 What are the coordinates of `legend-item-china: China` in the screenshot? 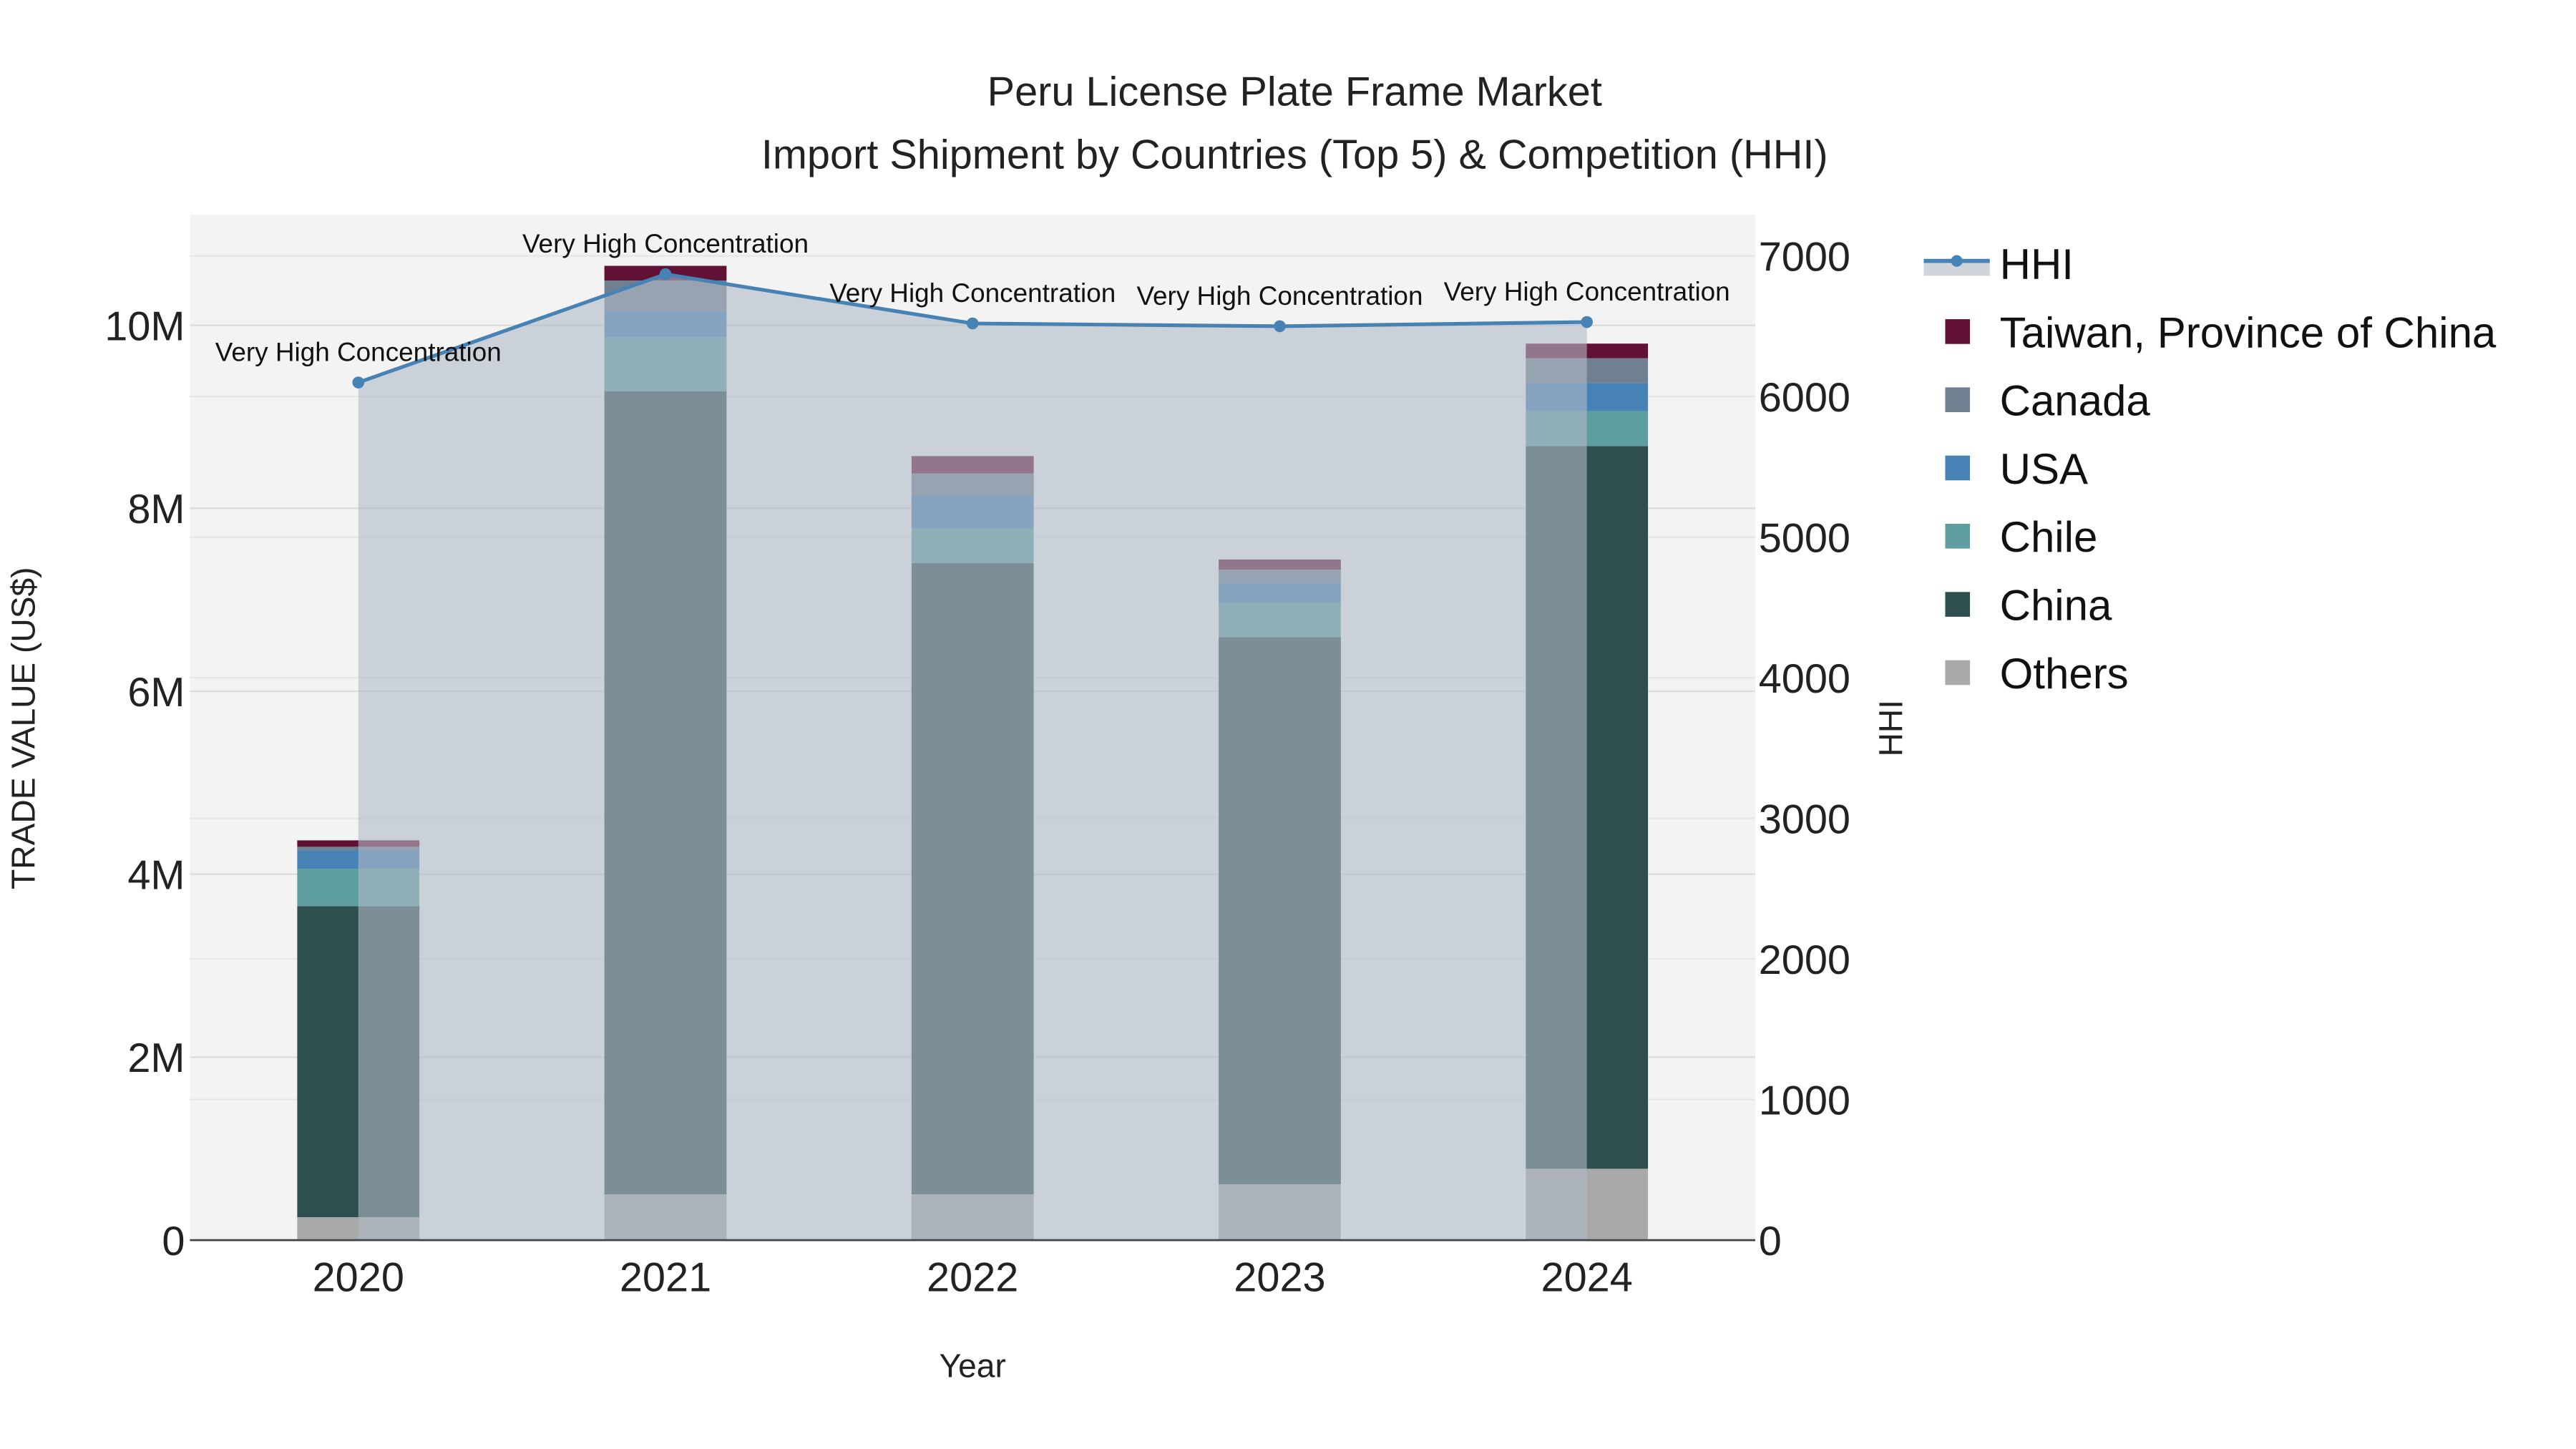 It's located at (2028, 606).